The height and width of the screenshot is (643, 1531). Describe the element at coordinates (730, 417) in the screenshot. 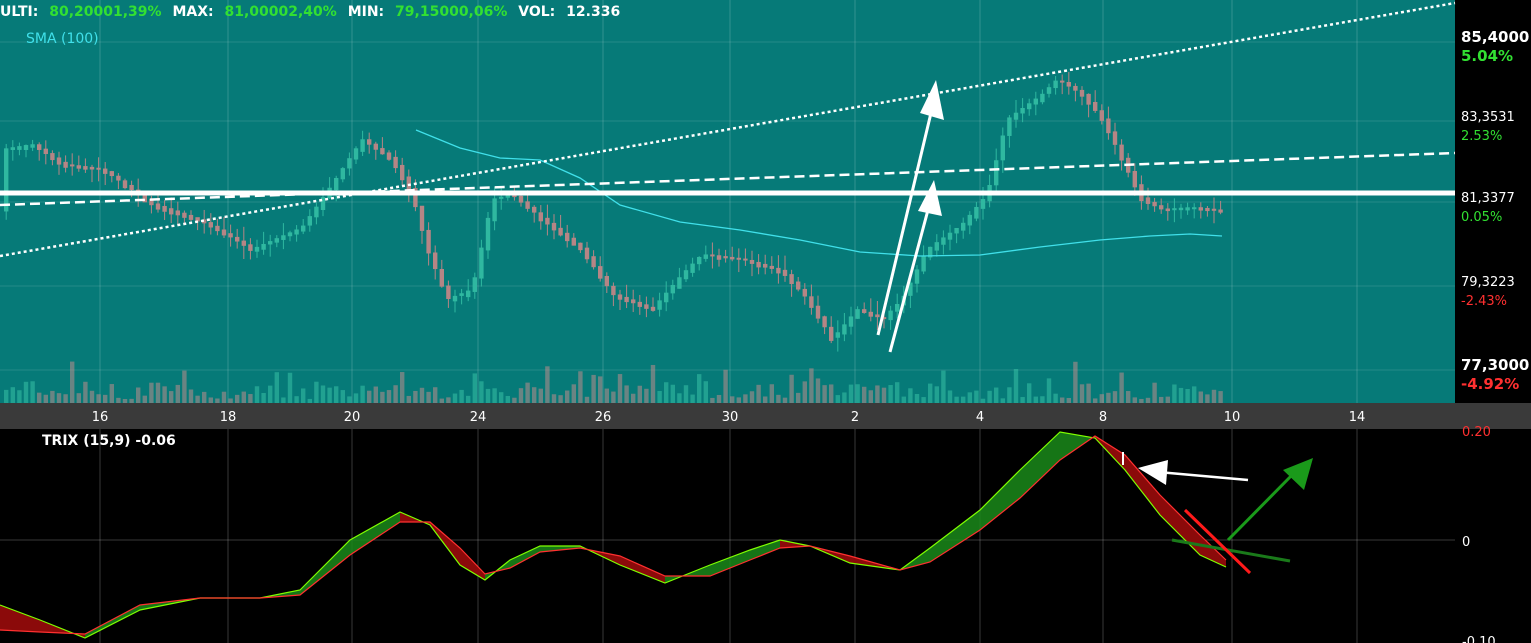

I see `date-label: 30` at that location.